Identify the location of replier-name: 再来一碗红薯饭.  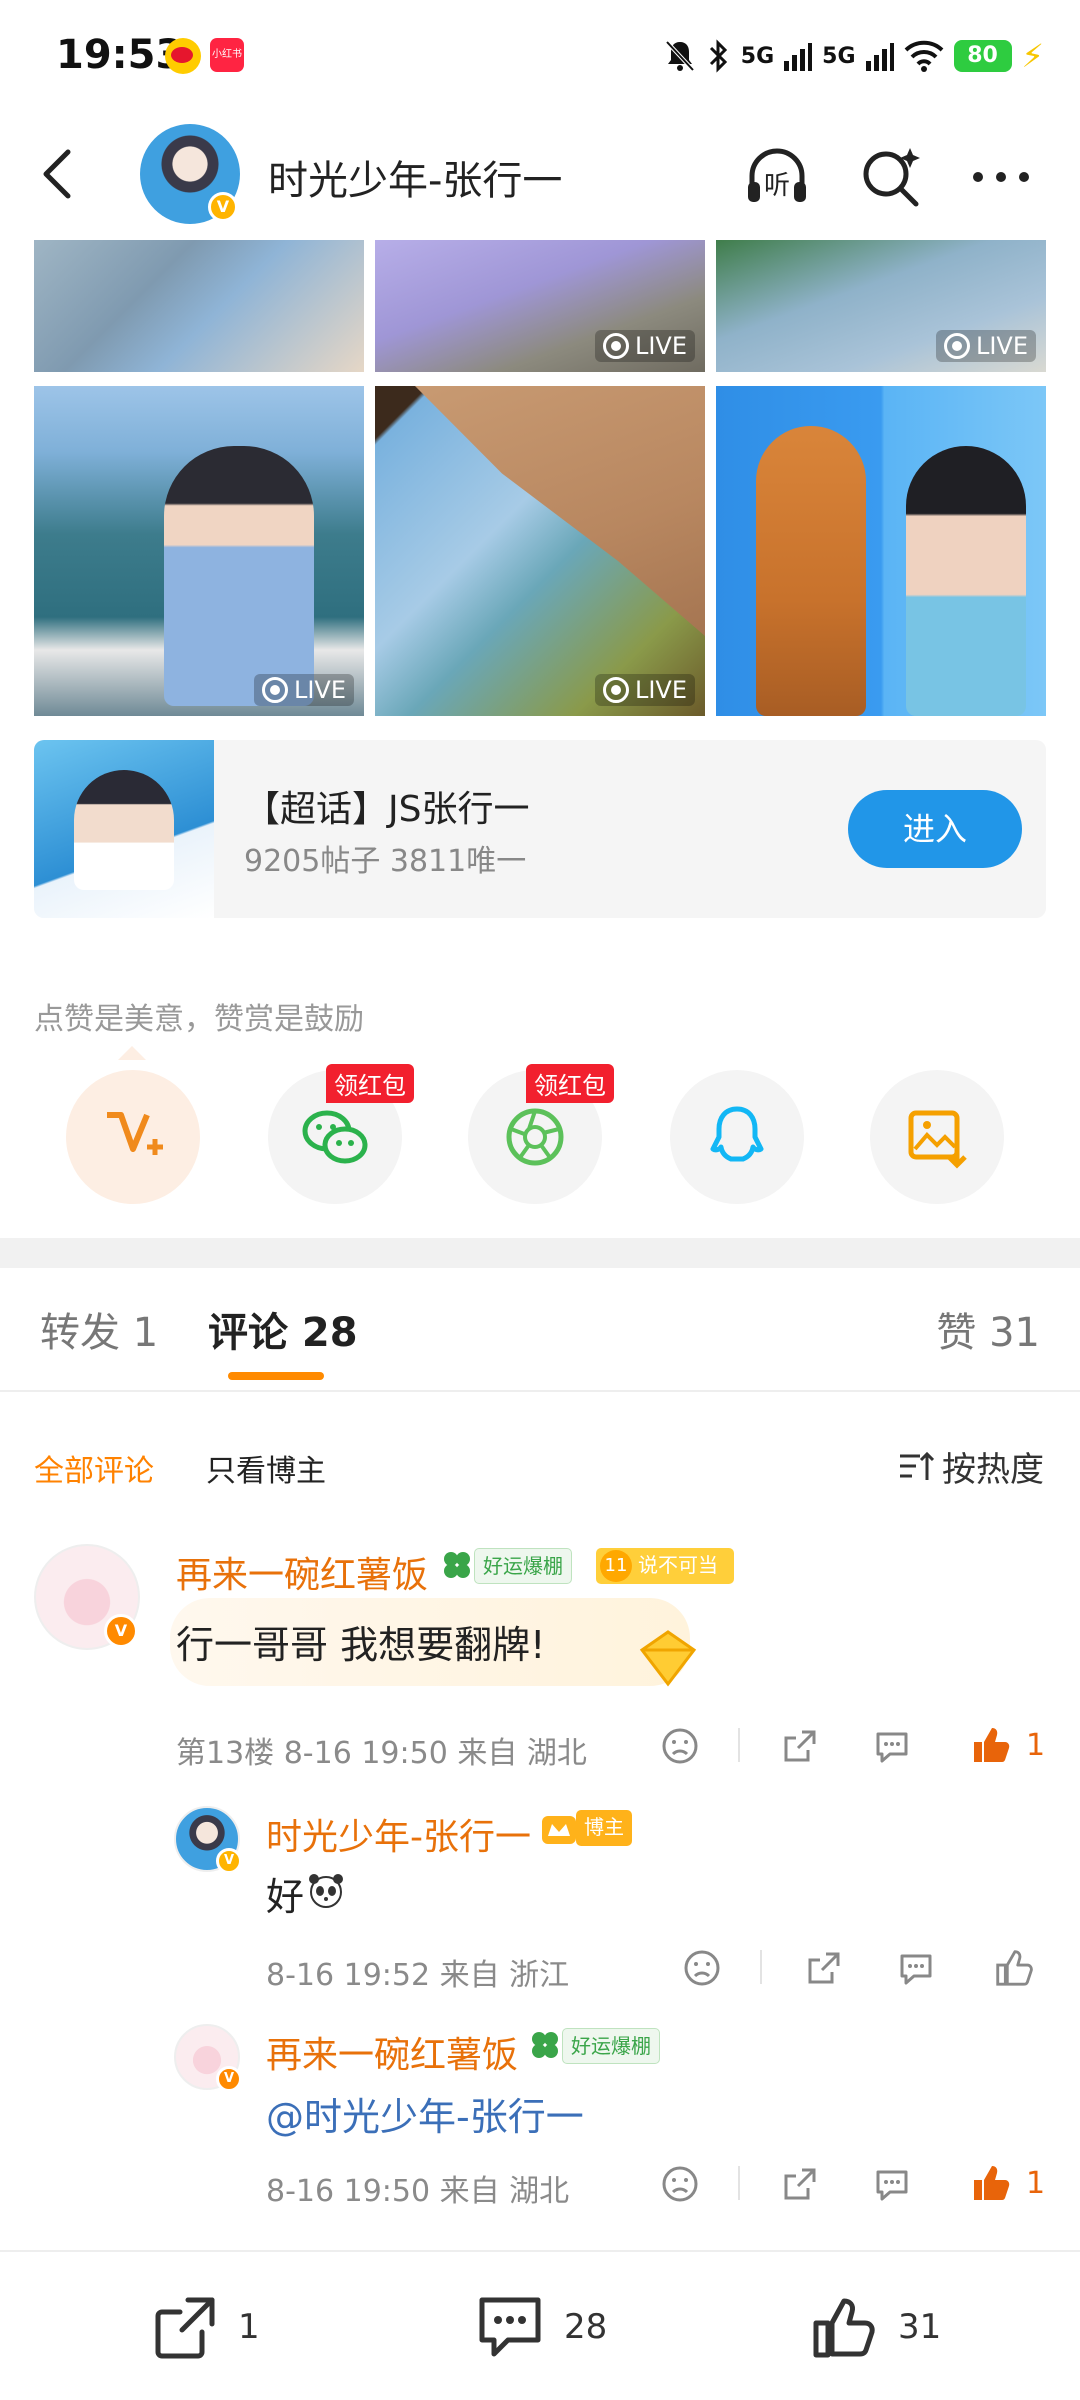
(392, 2052).